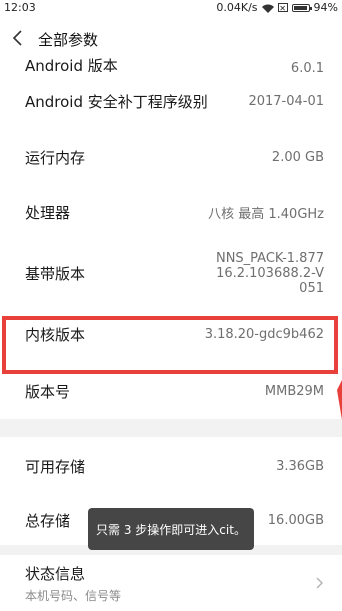  Describe the element at coordinates (171, 64) in the screenshot. I see `row-android-version: Android 版本 6.0.1` at that location.